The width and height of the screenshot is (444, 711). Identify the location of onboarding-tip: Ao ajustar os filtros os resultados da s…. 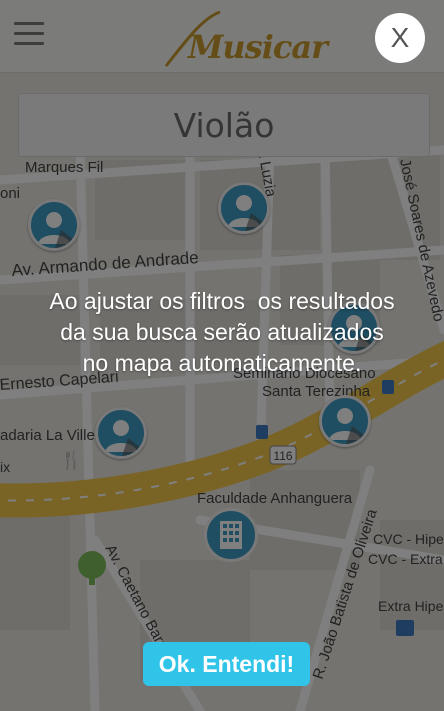
(222, 332).